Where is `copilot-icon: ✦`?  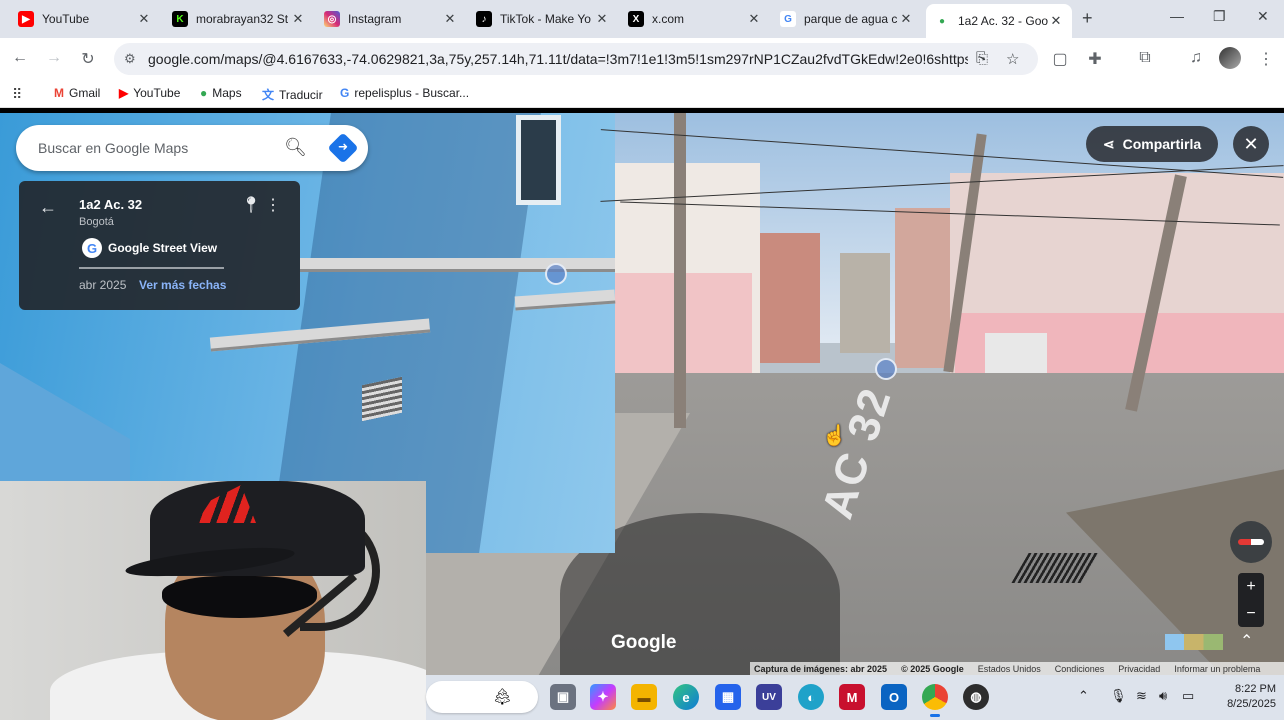
copilot-icon: ✦ is located at coordinates (603, 697).